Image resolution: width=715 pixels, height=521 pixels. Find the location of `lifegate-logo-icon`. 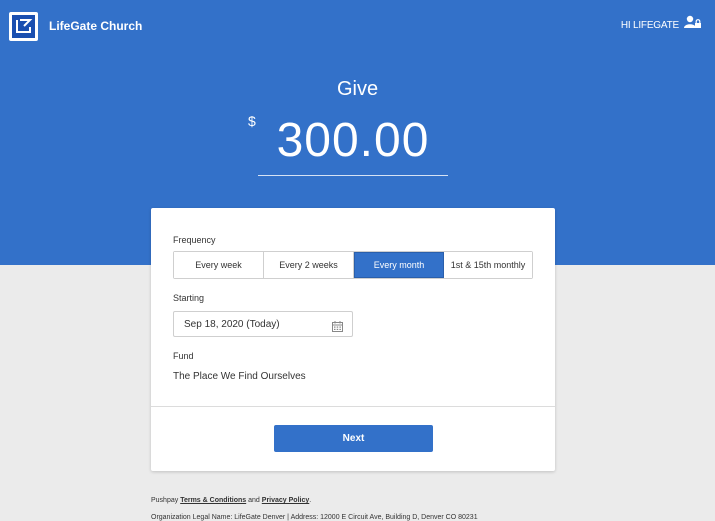

lifegate-logo-icon is located at coordinates (23, 26).